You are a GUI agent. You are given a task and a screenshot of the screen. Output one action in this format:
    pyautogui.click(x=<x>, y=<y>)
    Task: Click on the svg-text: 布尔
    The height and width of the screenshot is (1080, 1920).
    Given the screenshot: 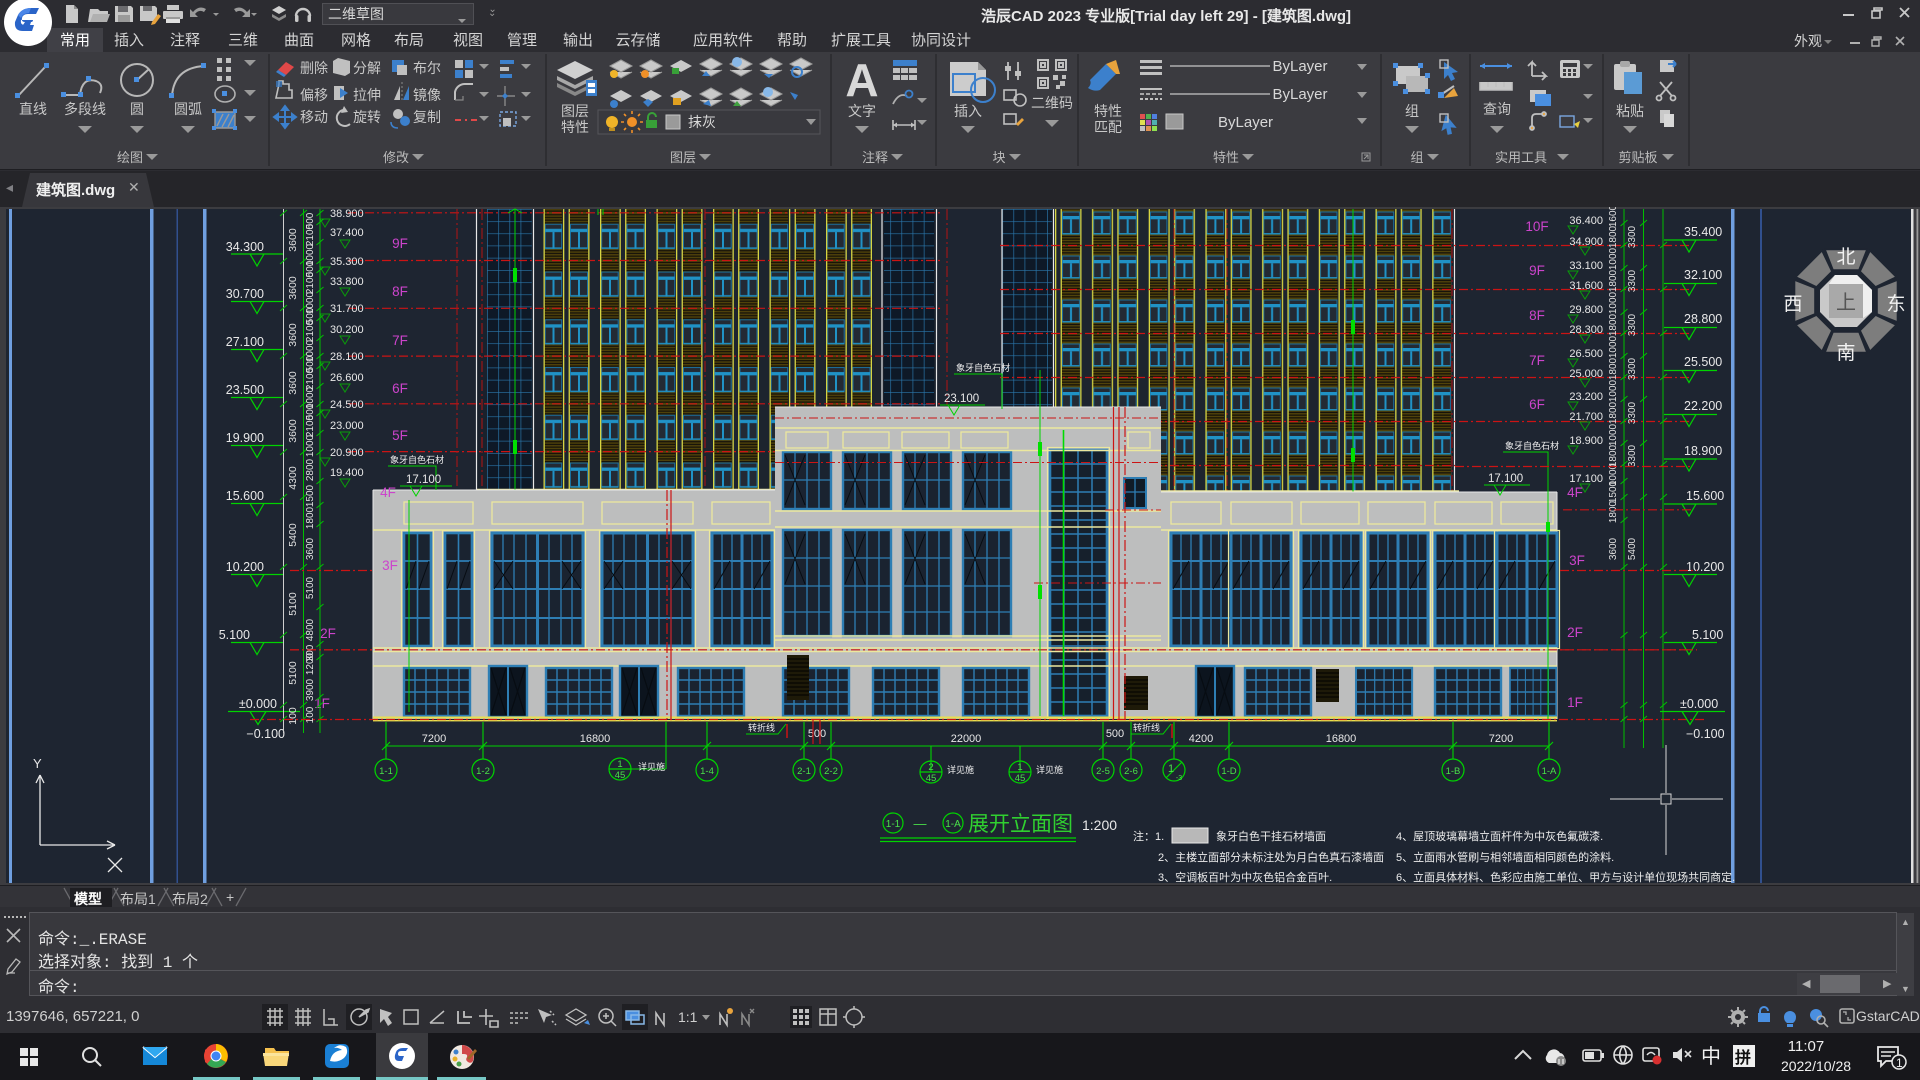 What is the action you would take?
    pyautogui.click(x=427, y=68)
    